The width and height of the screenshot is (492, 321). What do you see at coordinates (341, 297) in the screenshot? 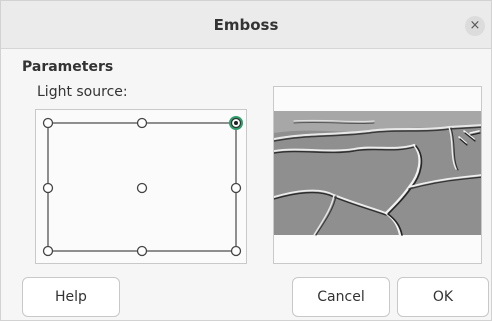
I see `cancel-button: Cancel` at bounding box center [341, 297].